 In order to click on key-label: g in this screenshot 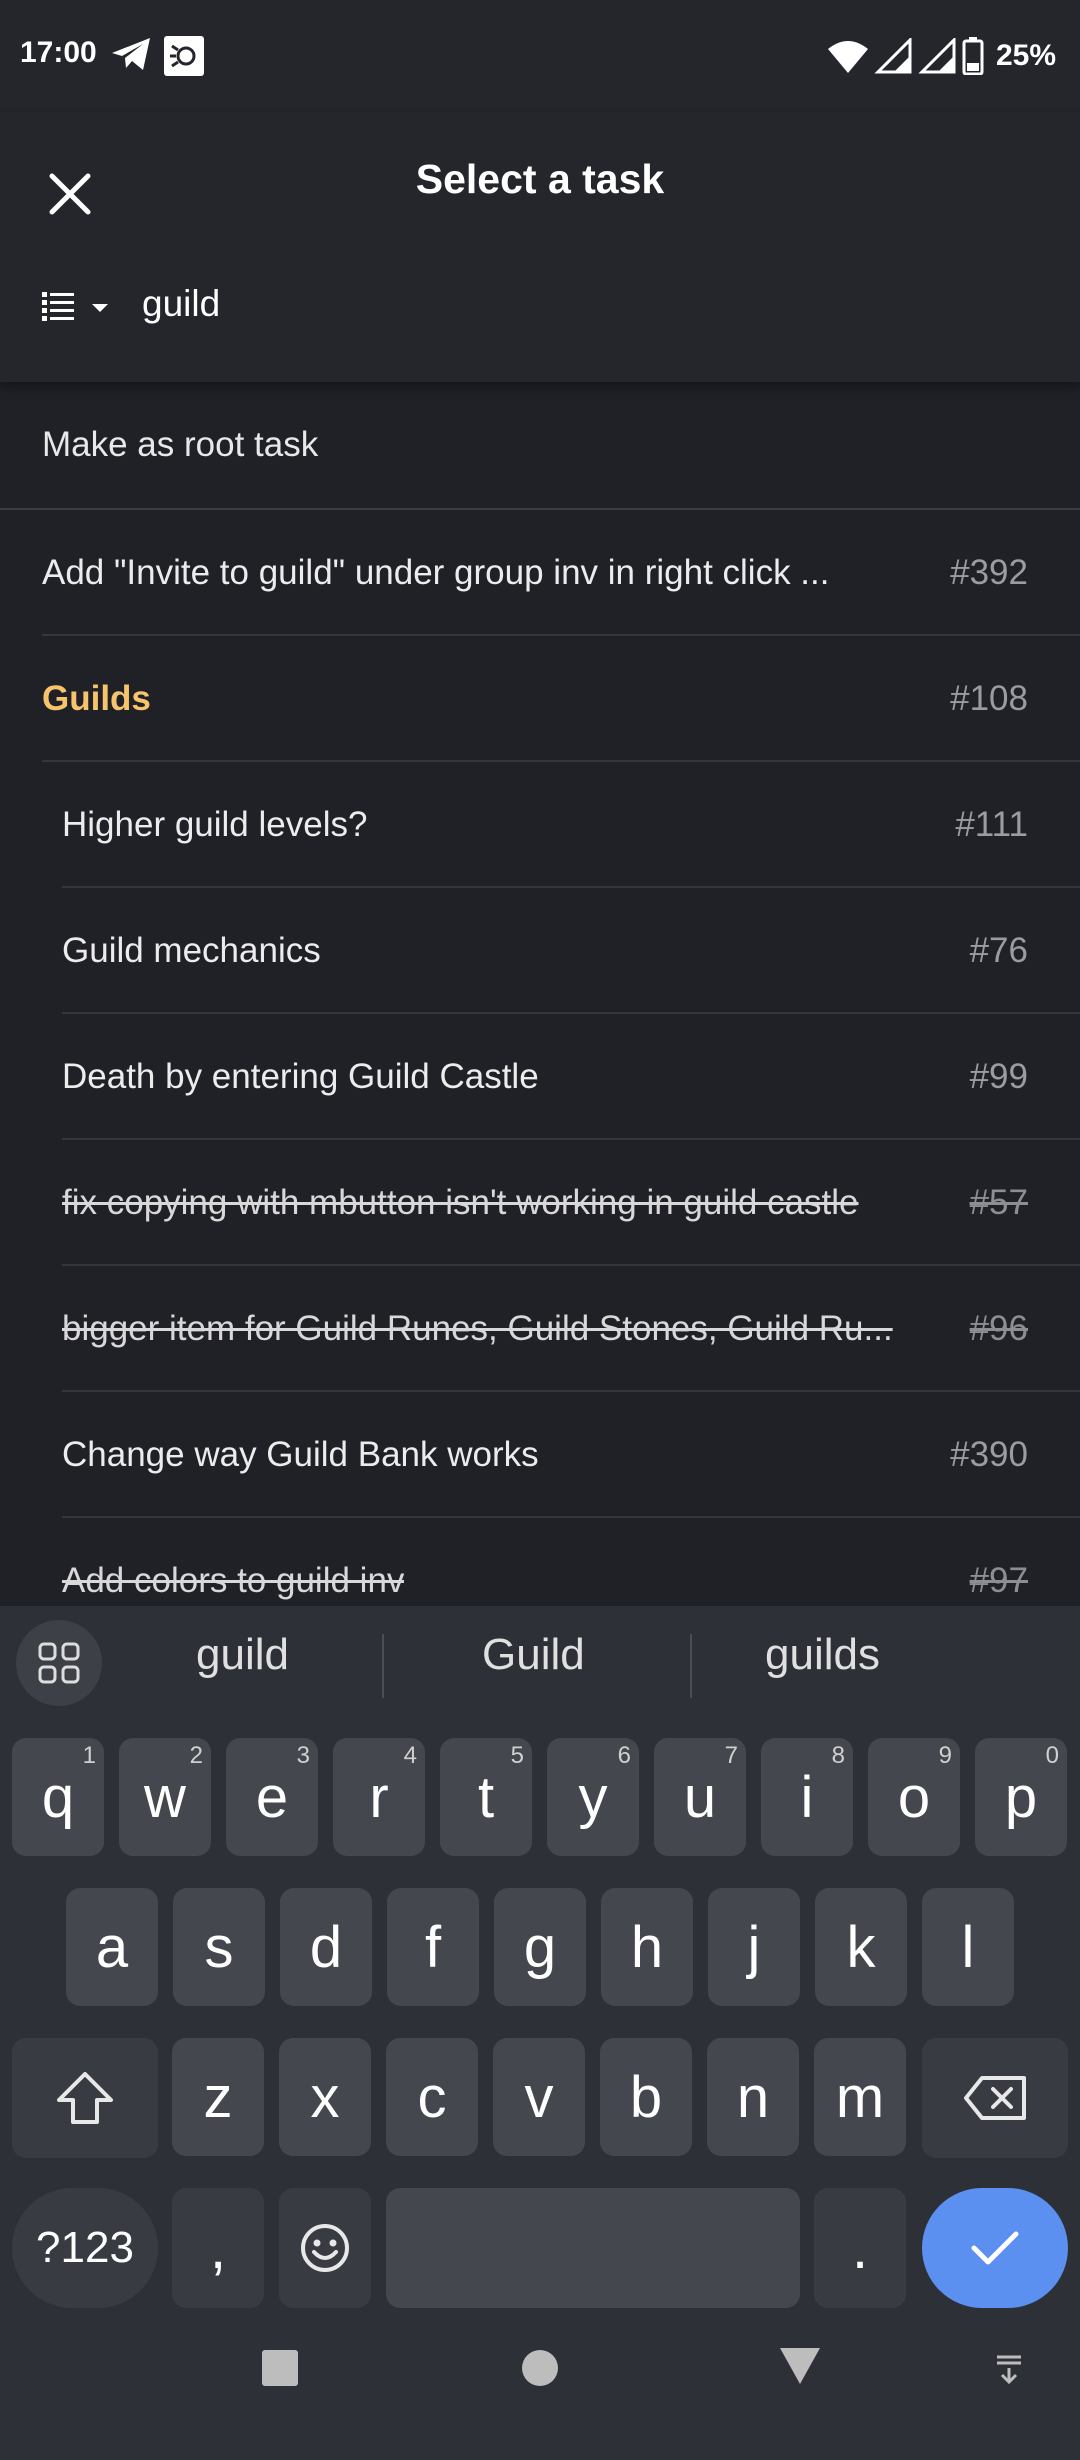, I will do `click(540, 1947)`.